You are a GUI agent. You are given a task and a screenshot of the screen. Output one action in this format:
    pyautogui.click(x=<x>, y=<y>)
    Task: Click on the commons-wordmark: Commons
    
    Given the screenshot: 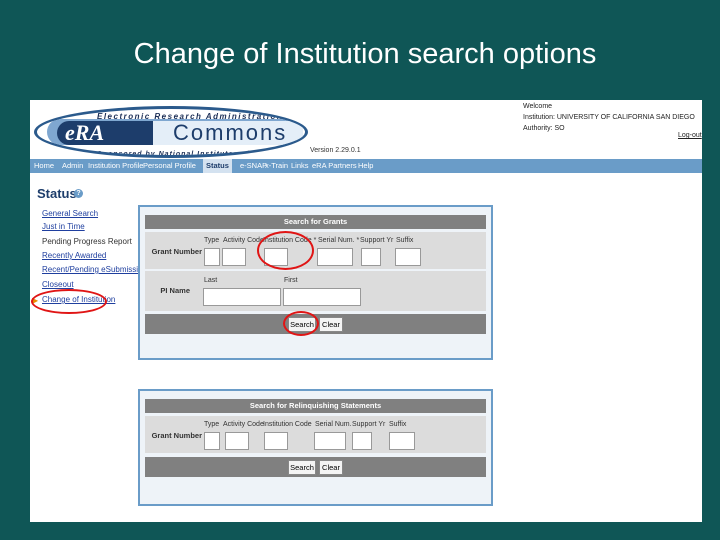 What is the action you would take?
    pyautogui.click(x=228, y=133)
    